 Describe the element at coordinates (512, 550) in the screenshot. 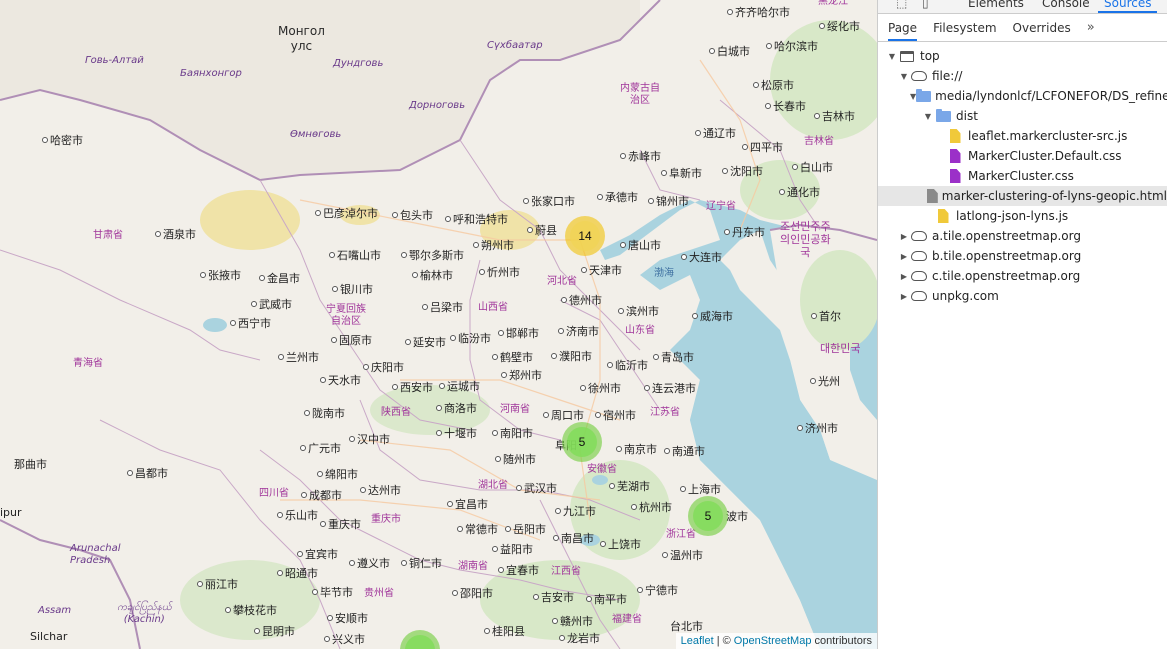

I see `city-label: 益阳市` at that location.